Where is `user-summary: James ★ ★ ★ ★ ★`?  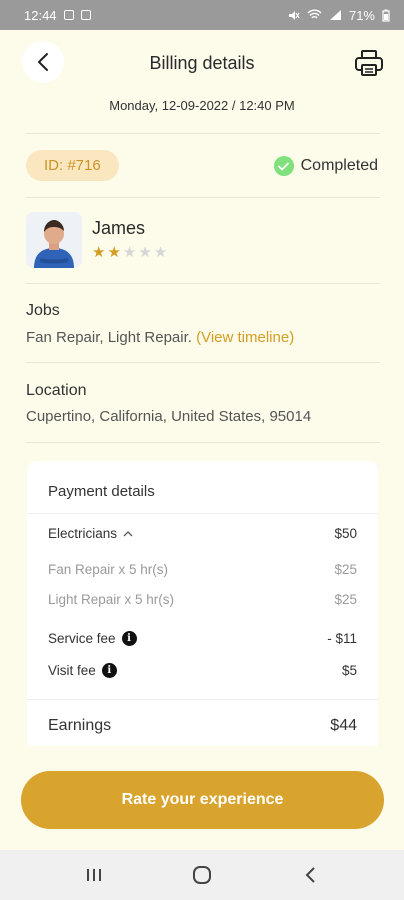
user-summary: James ★ ★ ★ ★ ★ is located at coordinates (96, 240).